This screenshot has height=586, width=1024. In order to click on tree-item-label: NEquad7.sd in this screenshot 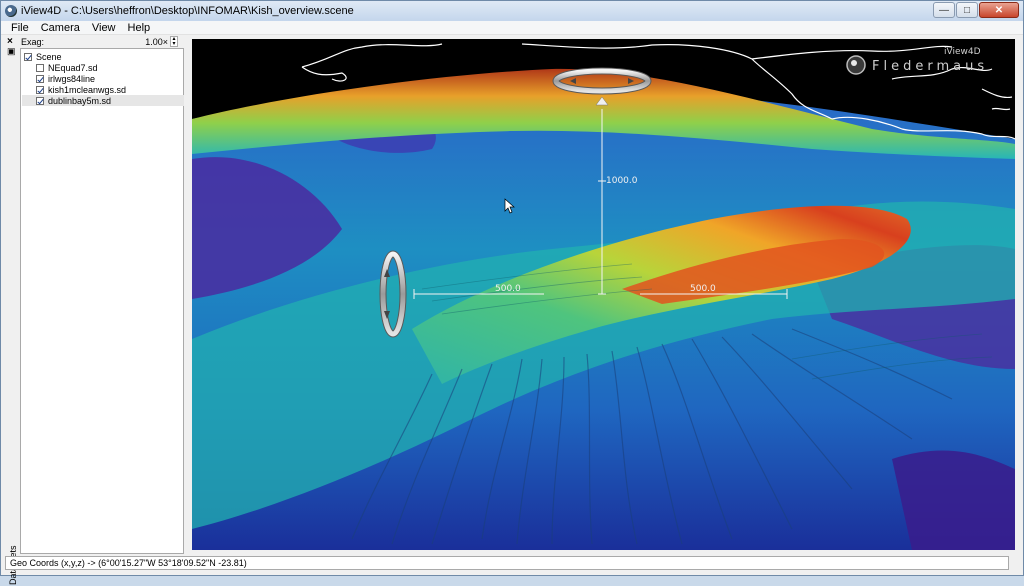, I will do `click(73, 67)`.